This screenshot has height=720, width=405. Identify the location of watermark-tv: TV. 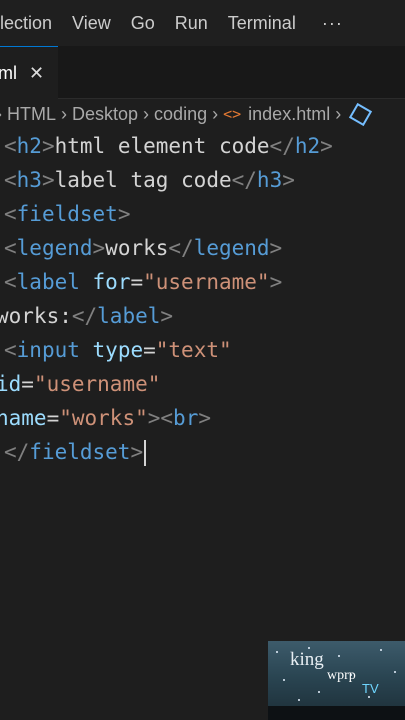
(370, 688).